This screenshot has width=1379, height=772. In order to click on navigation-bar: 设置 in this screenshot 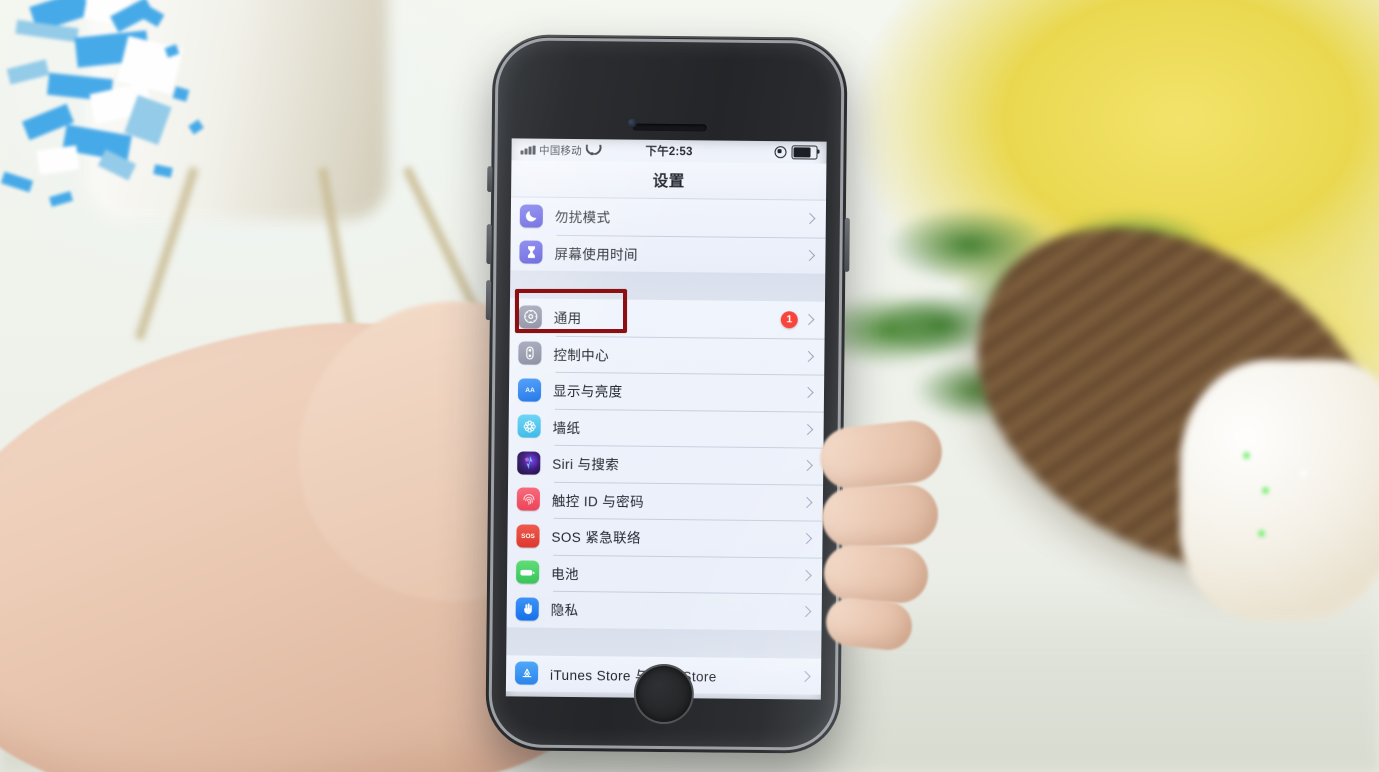, I will do `click(669, 180)`.